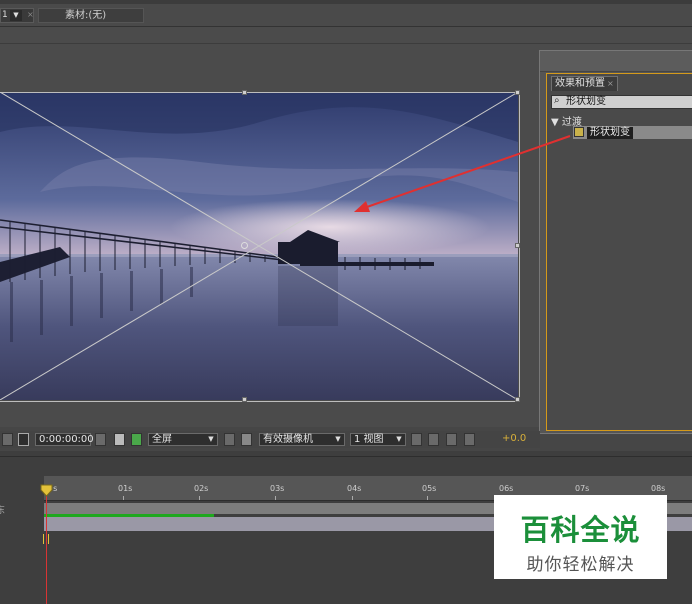  What do you see at coordinates (100, 439) in the screenshot?
I see `camera-snapshot-icon` at bounding box center [100, 439].